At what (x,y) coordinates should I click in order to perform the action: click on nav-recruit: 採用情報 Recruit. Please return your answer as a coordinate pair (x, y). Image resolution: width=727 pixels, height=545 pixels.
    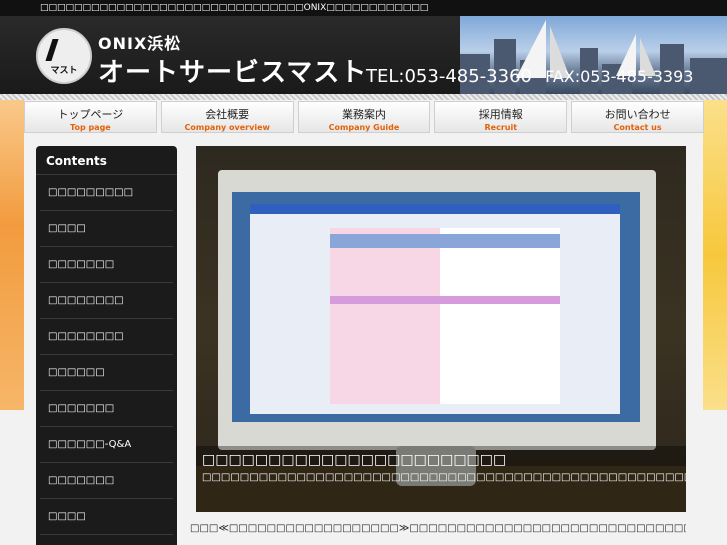
    Looking at the image, I should click on (501, 117).